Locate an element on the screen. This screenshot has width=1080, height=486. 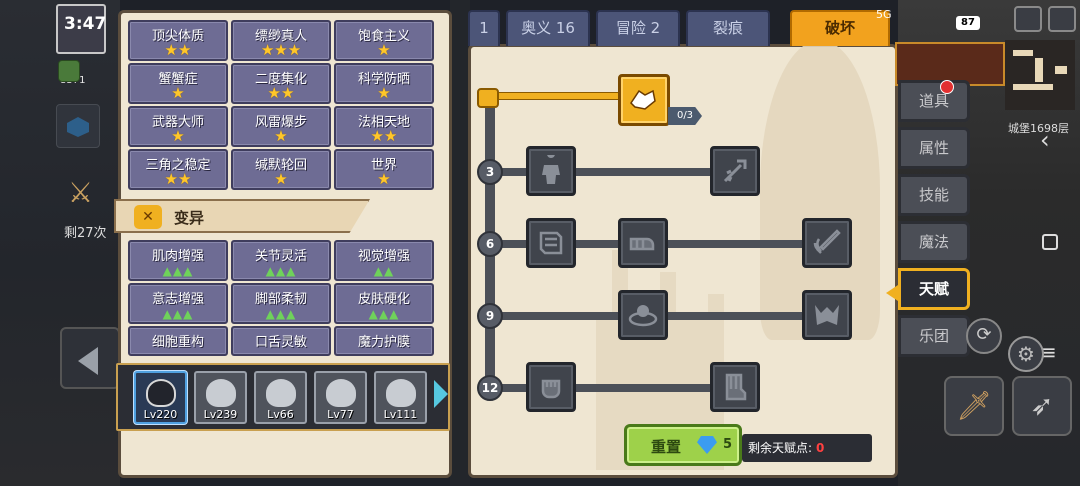
roster-next-arrow-icon is located at coordinates (441, 394).